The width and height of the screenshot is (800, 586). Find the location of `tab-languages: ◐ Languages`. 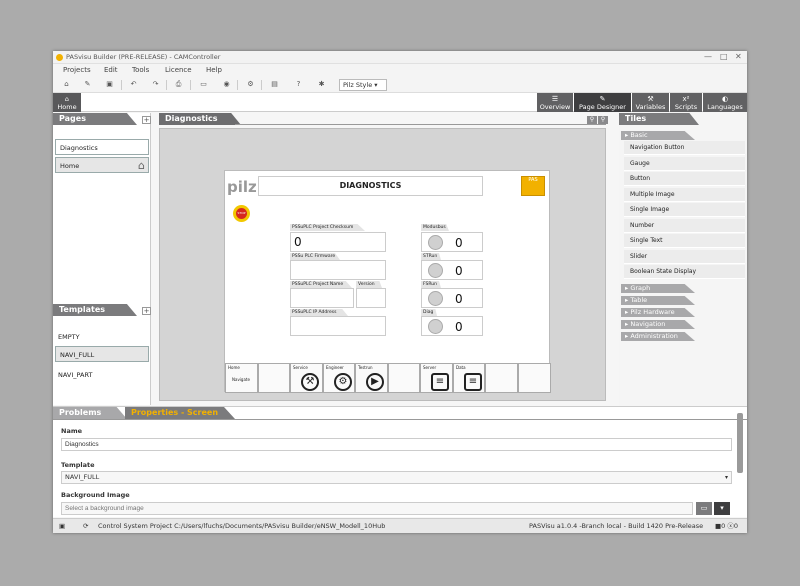

tab-languages: ◐ Languages is located at coordinates (725, 102).